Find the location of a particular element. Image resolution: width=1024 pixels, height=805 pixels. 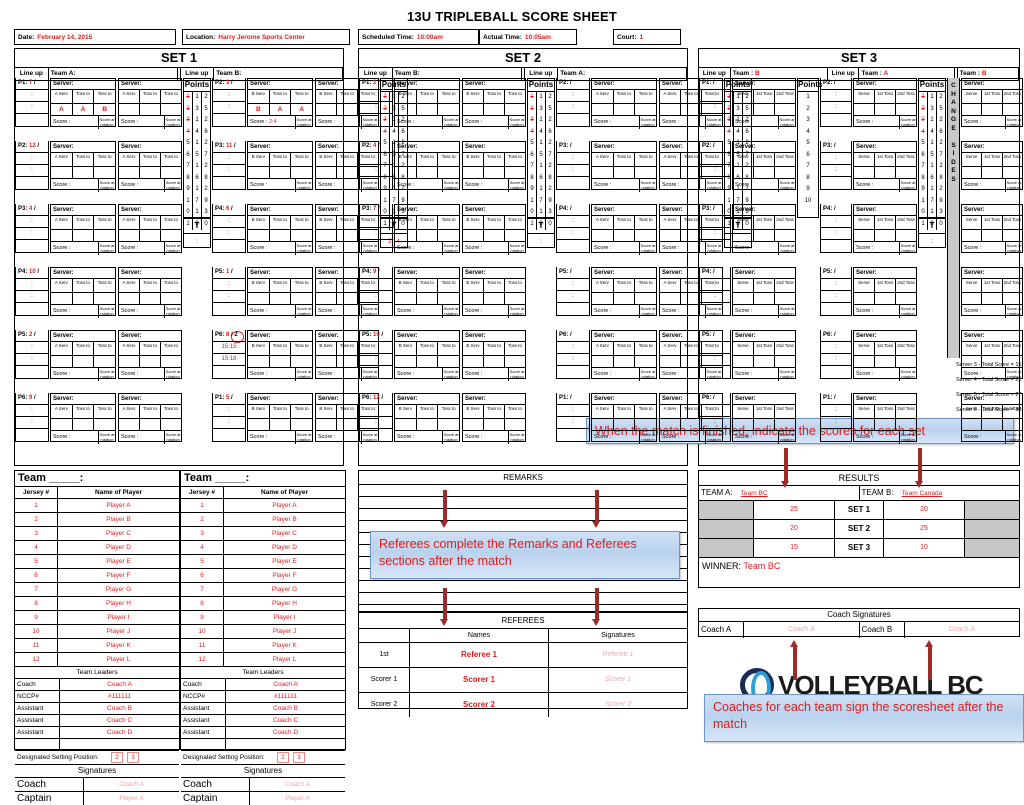

set-1-right-lineup-5-extra: 15:18 is located at coordinates (229, 360).